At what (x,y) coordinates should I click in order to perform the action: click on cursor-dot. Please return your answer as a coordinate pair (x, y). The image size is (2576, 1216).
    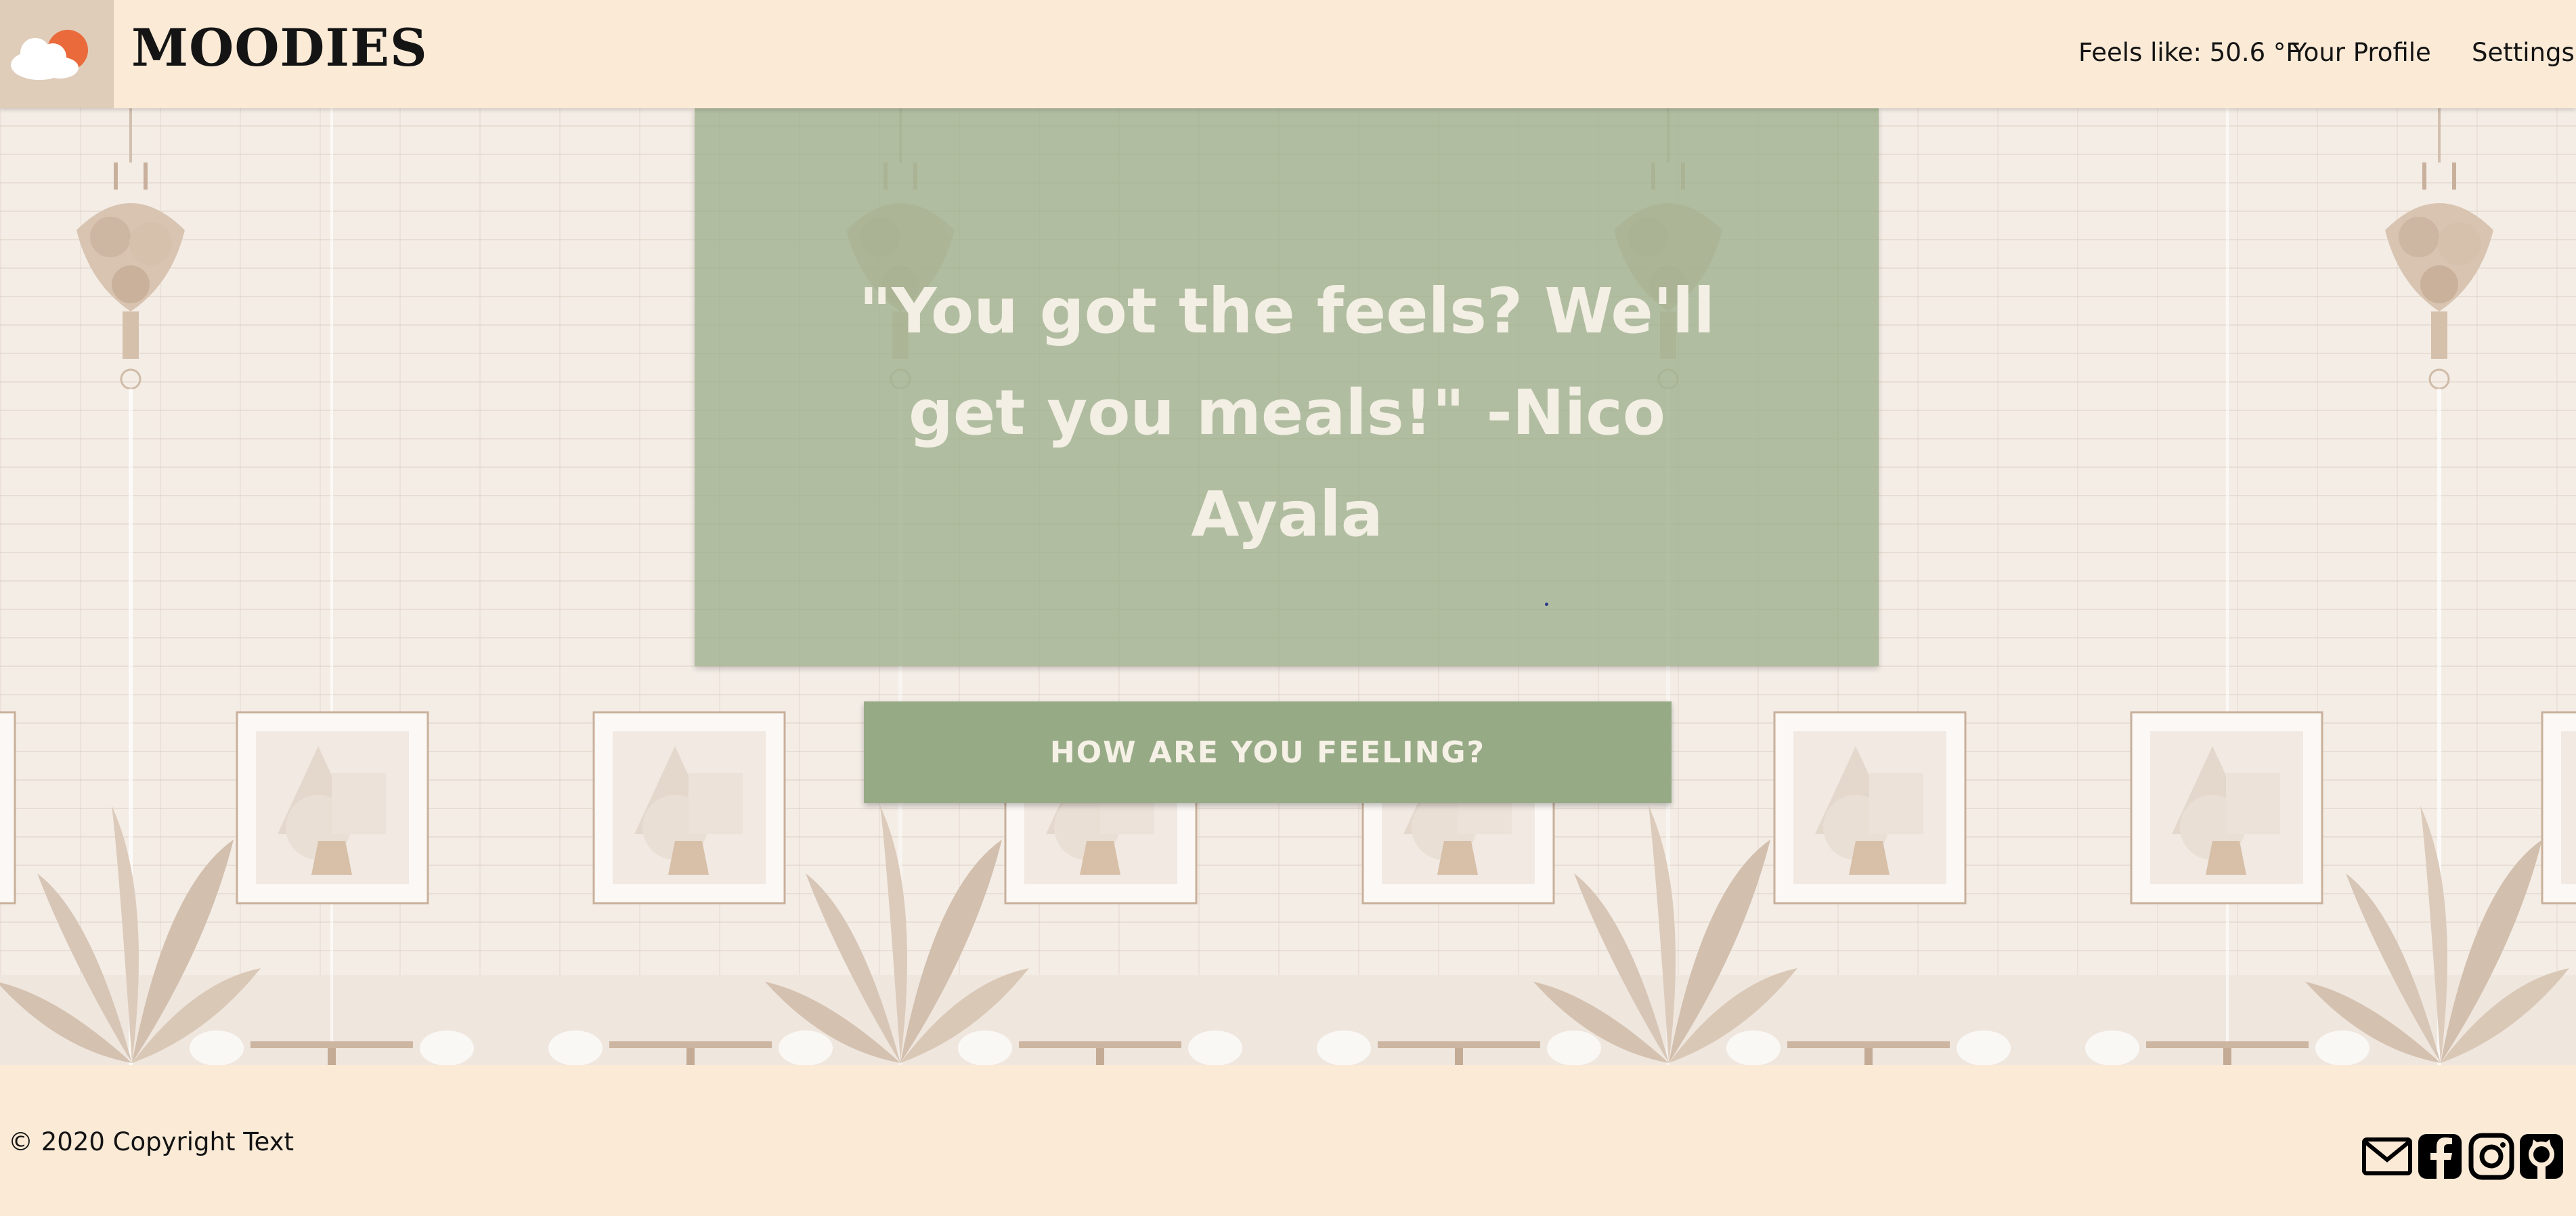
    Looking at the image, I should click on (1546, 604).